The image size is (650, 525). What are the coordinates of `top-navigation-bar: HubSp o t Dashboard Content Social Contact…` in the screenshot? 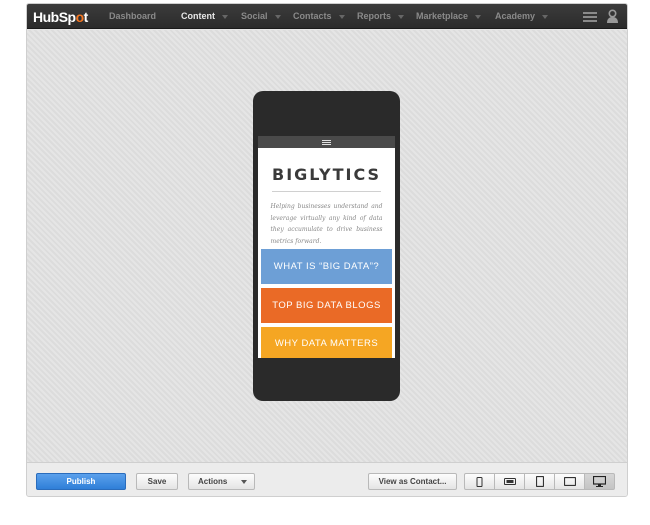 It's located at (327, 16).